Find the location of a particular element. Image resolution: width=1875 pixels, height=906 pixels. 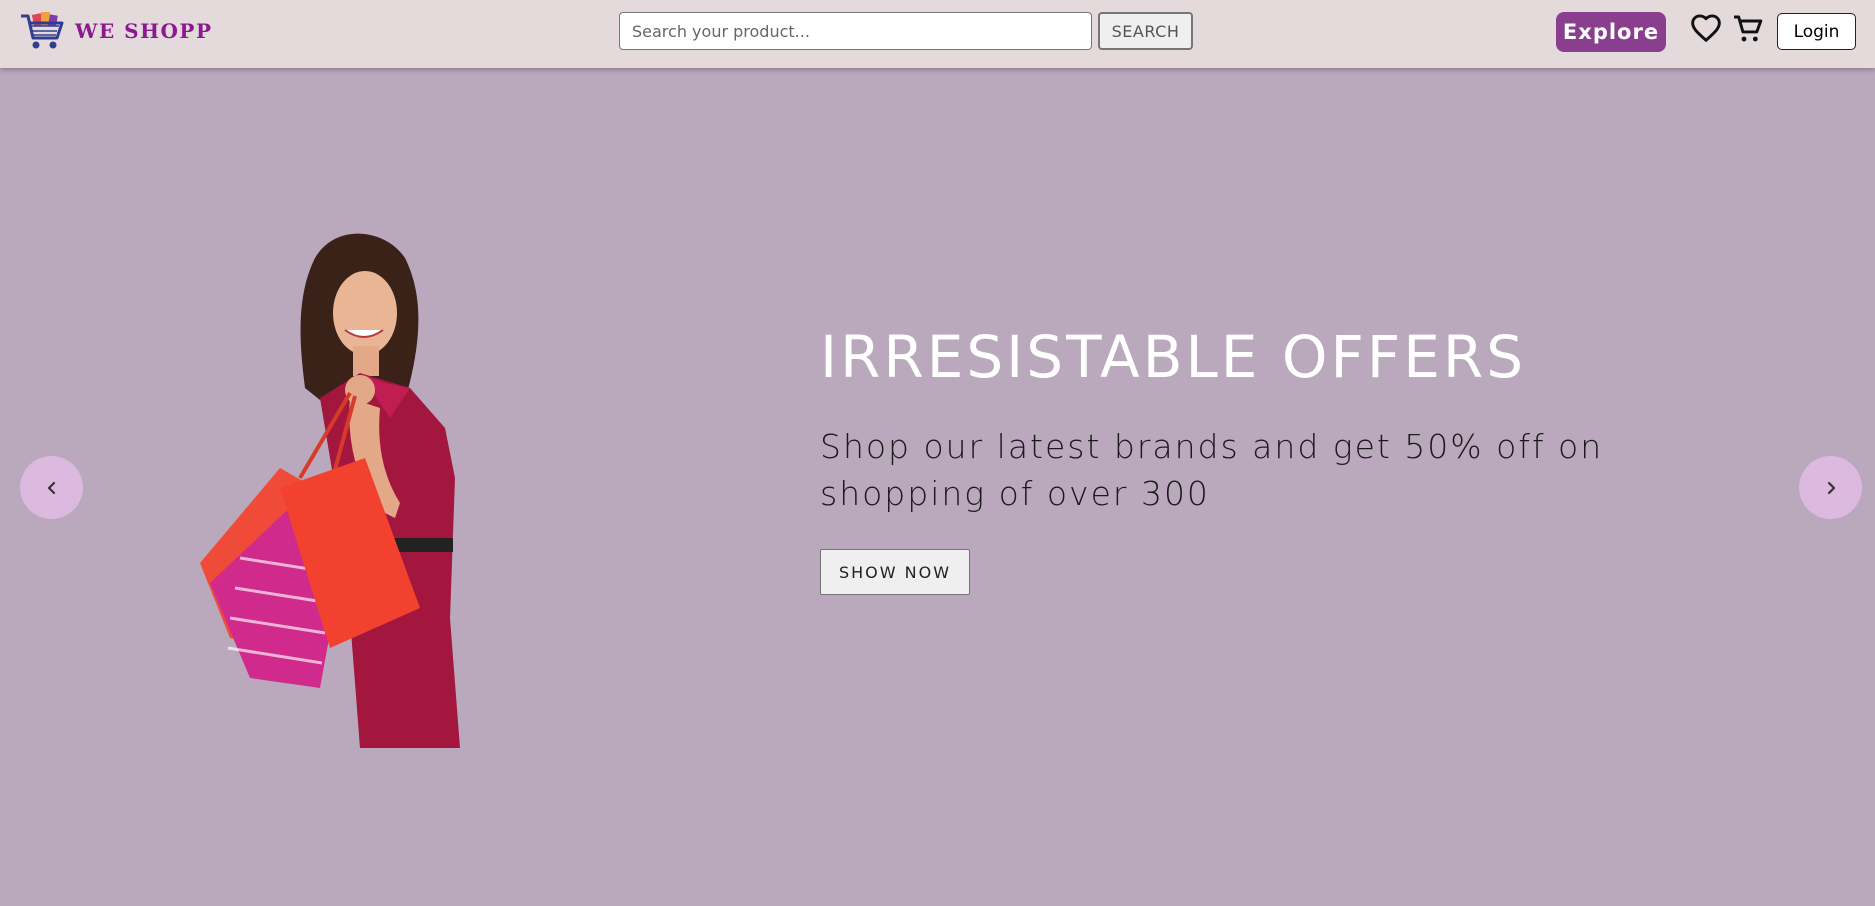

explore-button: Explore is located at coordinates (1611, 32).